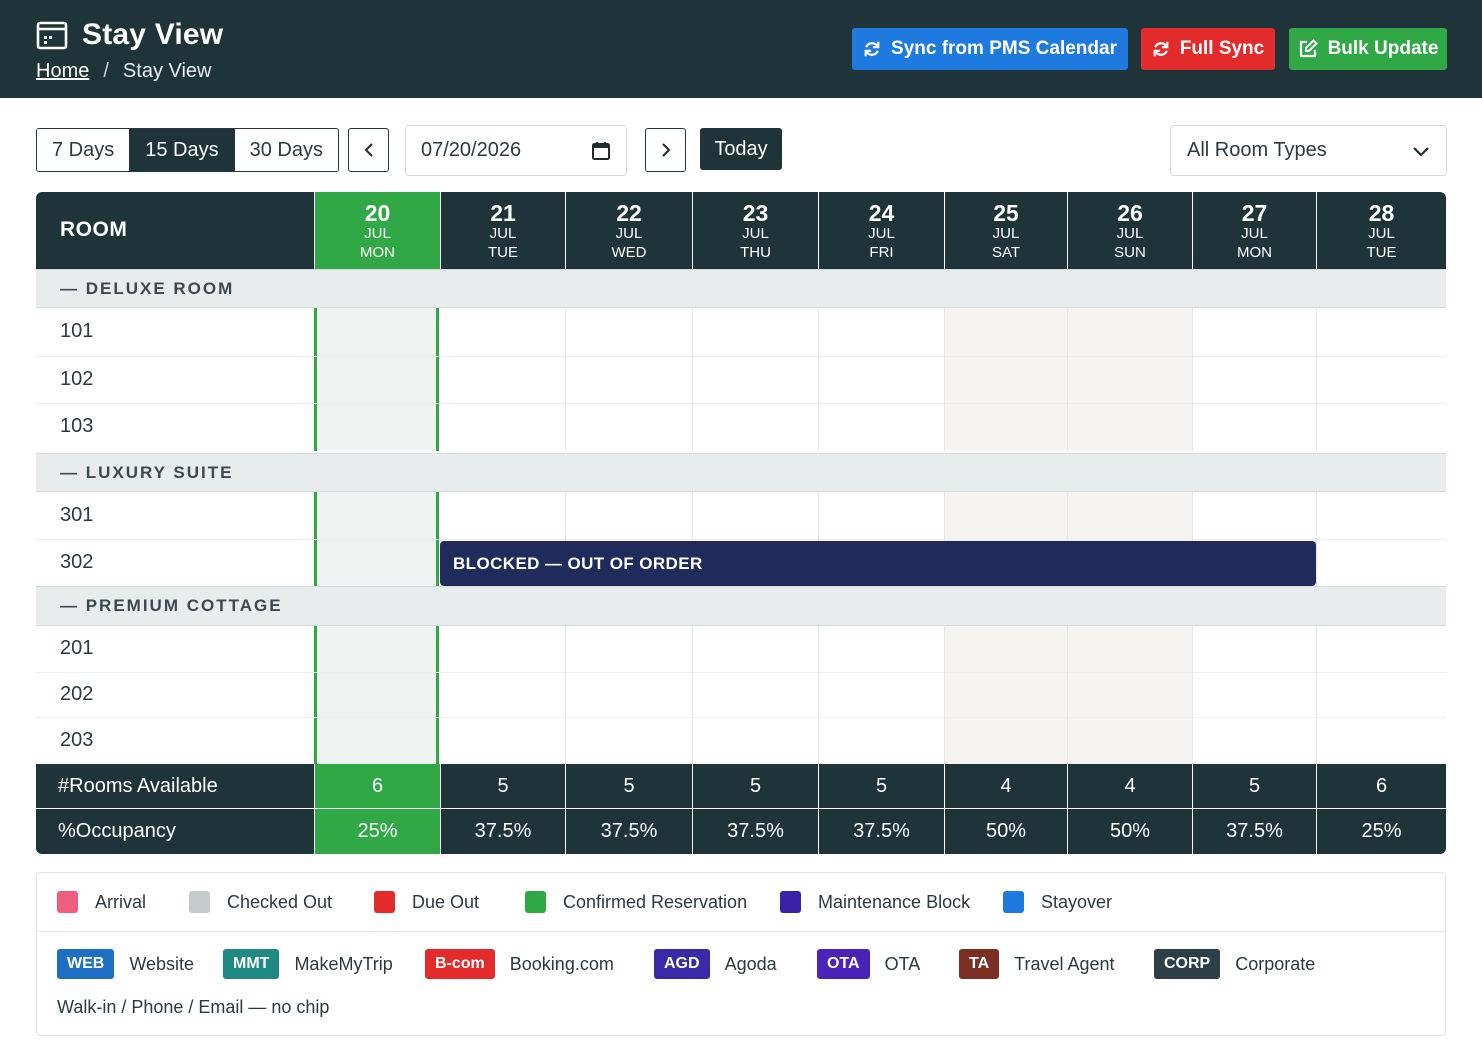 The image size is (1482, 1061). I want to click on range-30-days: 30 Days, so click(285, 150).